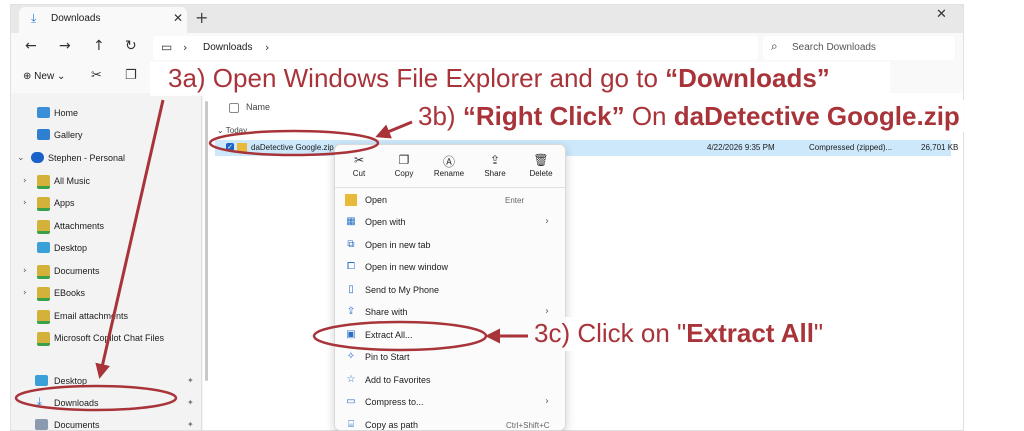 This screenshot has width=1024, height=431. What do you see at coordinates (130, 239) in the screenshot?
I see `arrow-to-downloads` at bounding box center [130, 239].